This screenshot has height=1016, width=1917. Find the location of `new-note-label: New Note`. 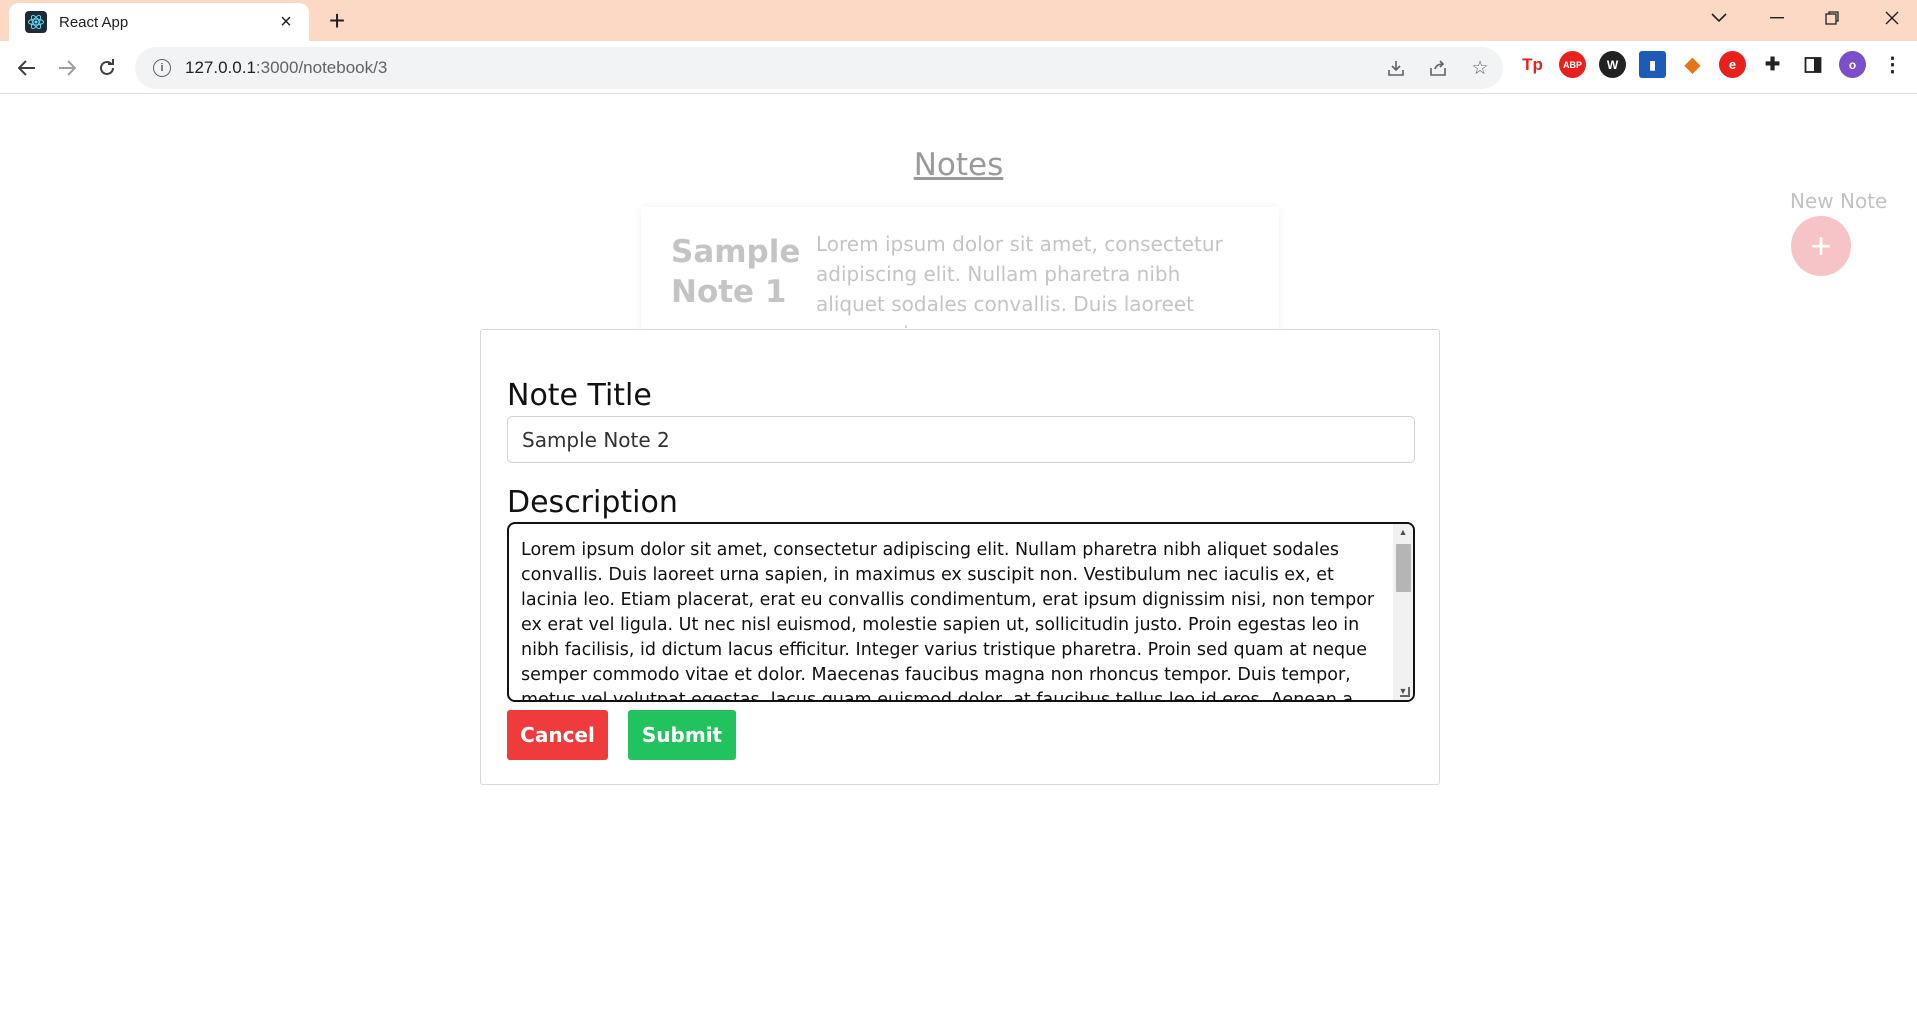

new-note-label: New Note is located at coordinates (1839, 201).